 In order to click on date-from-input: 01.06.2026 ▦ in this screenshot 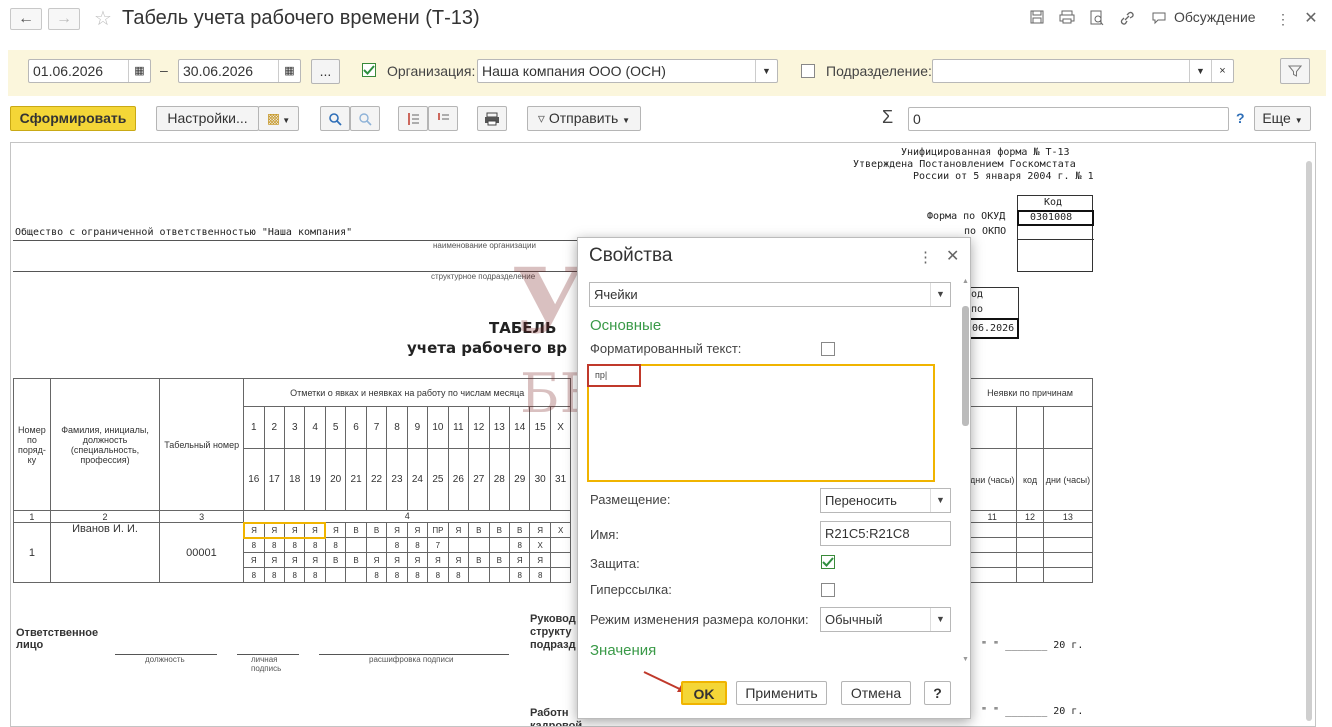, I will do `click(89, 71)`.